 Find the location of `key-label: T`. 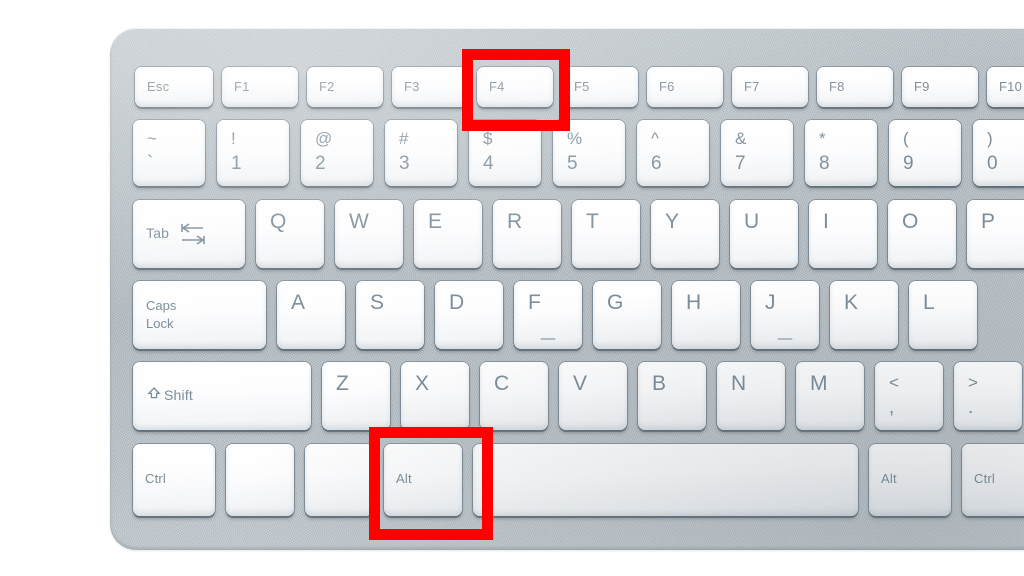

key-label: T is located at coordinates (593, 221).